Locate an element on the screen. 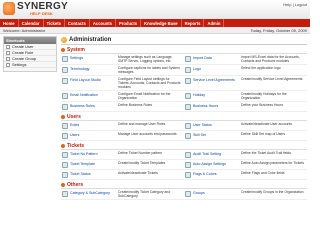  admin-link: Service Level Agreements is located at coordinates (217, 79).